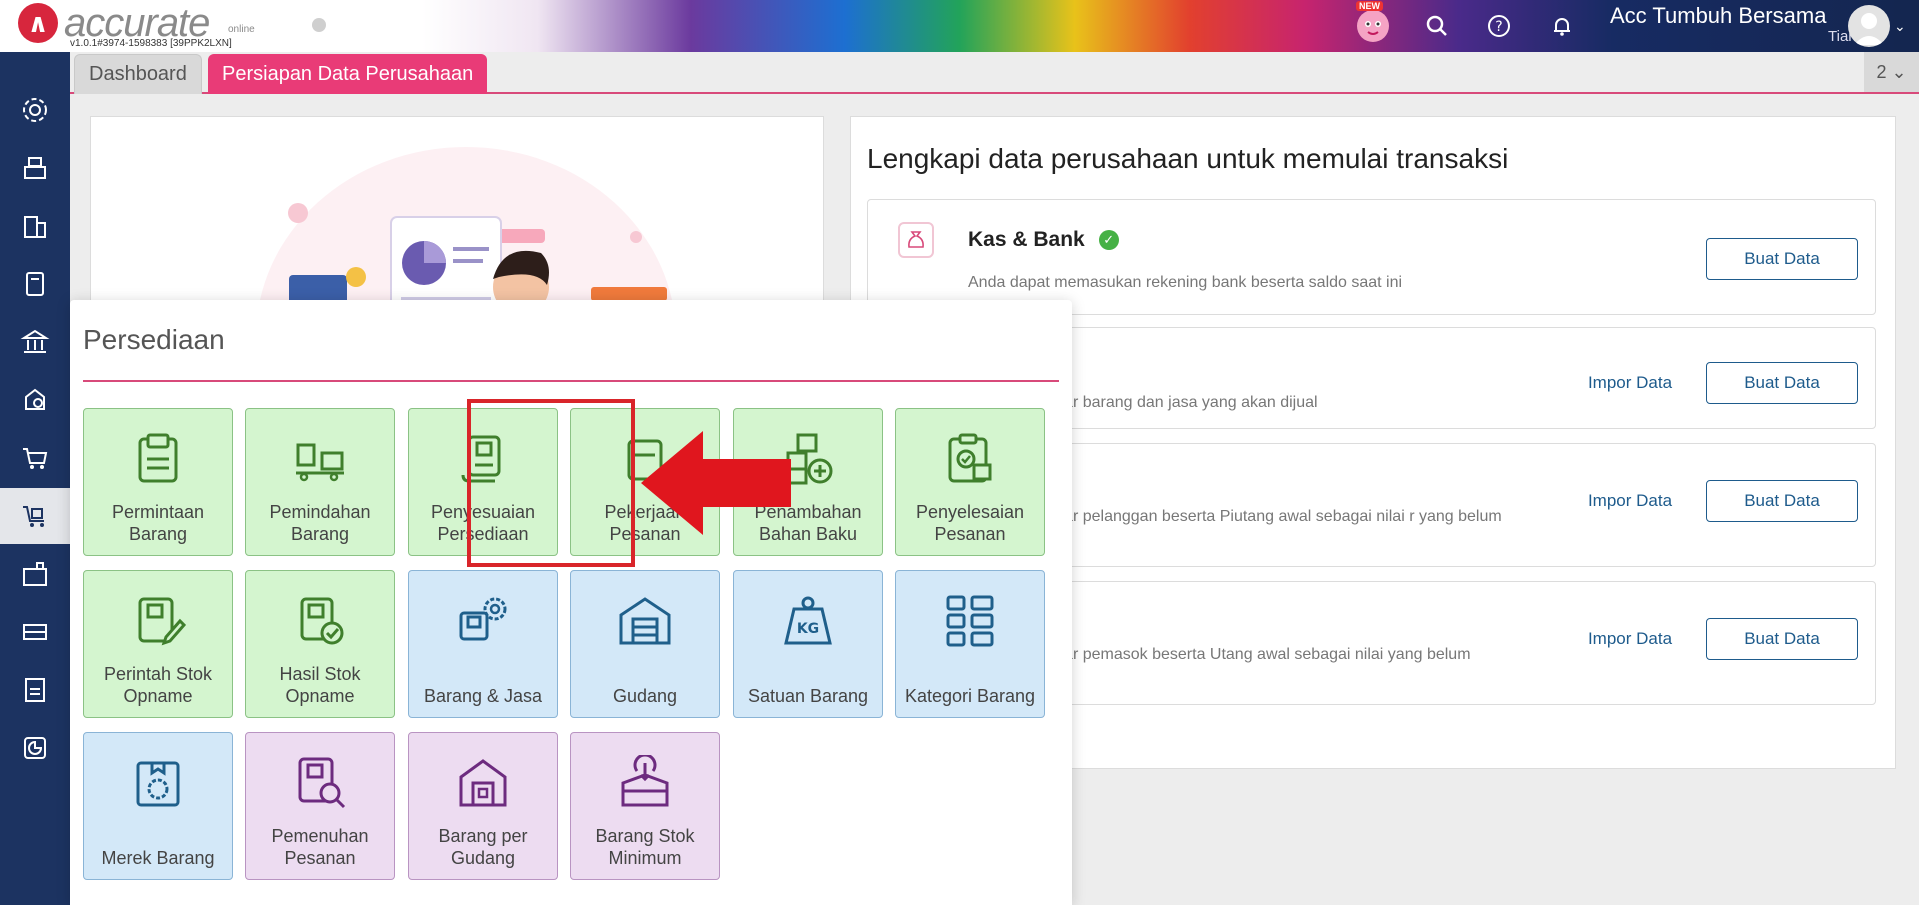 The width and height of the screenshot is (1919, 905). Describe the element at coordinates (645, 847) in the screenshot. I see `tile-label: Barang Stok Minimum` at that location.